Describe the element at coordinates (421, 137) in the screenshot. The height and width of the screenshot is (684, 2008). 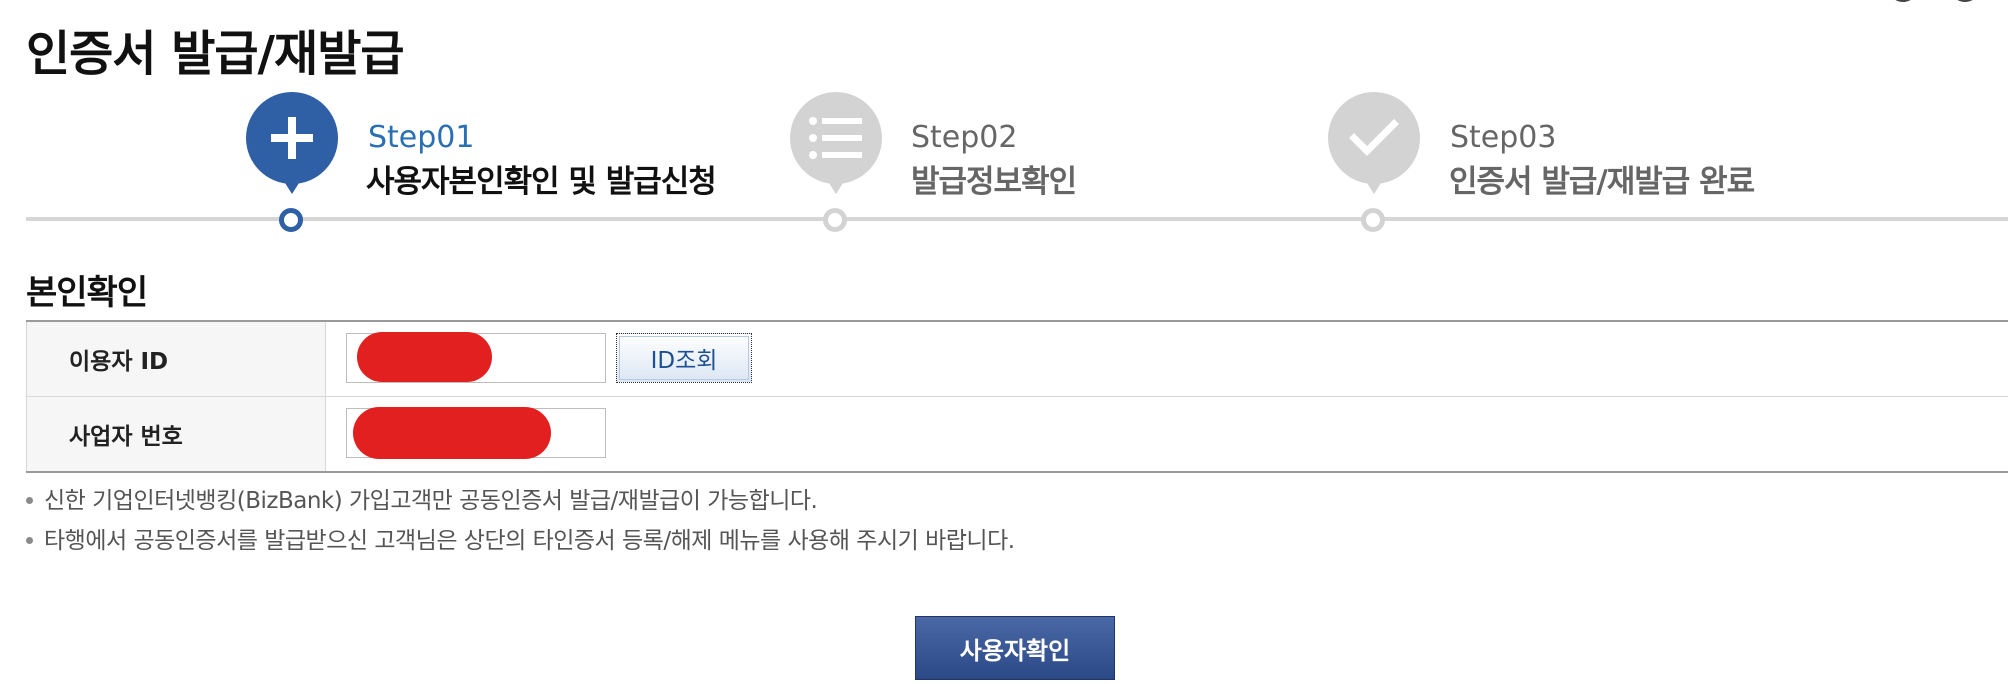
I see `step-1-number: Step01` at that location.